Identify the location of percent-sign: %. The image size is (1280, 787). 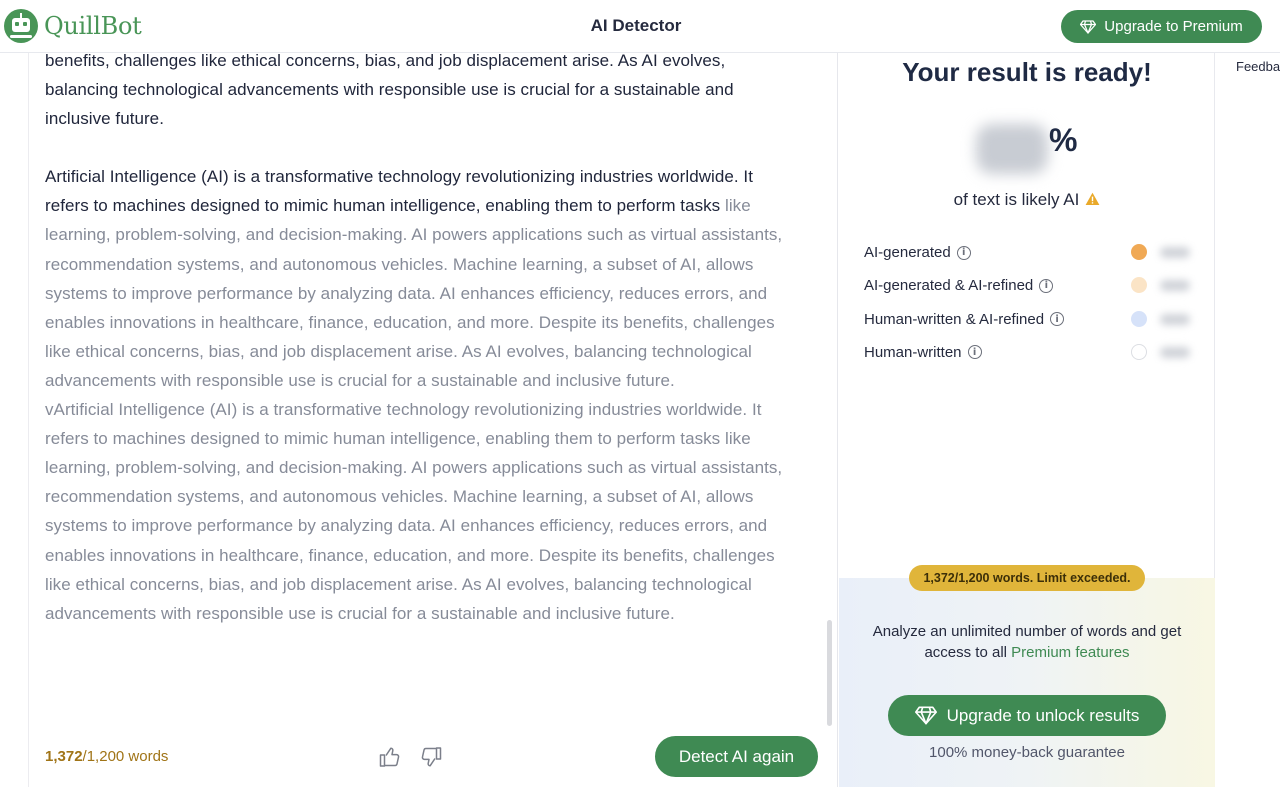
(1063, 140).